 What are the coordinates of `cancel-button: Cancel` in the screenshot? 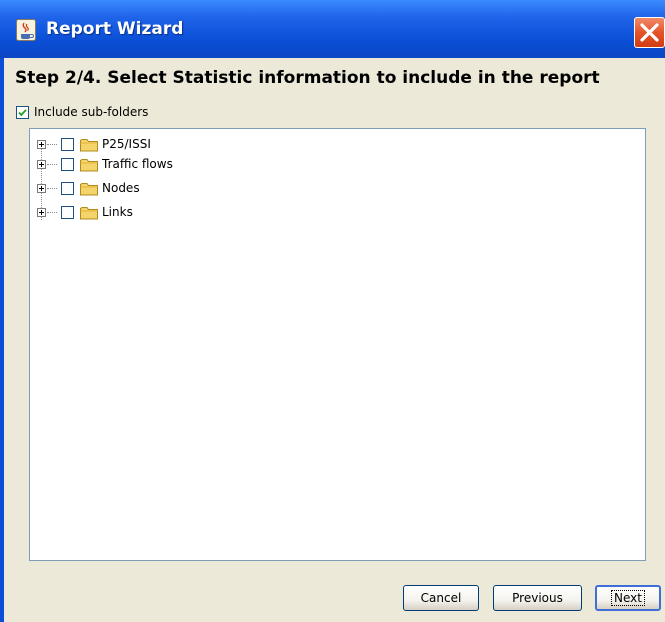 It's located at (441, 598).